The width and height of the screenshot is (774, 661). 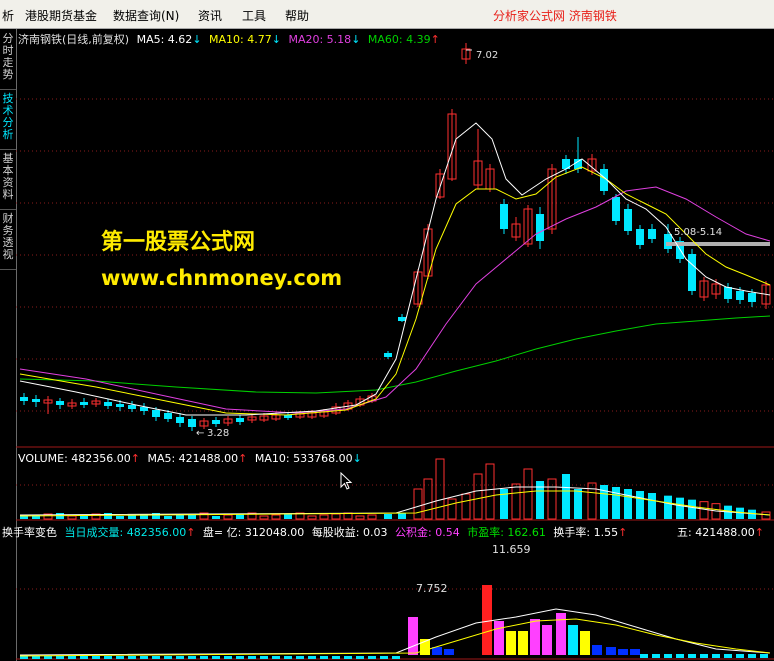 What do you see at coordinates (324, 39) in the screenshot?
I see `ma20-label: MA20: 5.18↓` at bounding box center [324, 39].